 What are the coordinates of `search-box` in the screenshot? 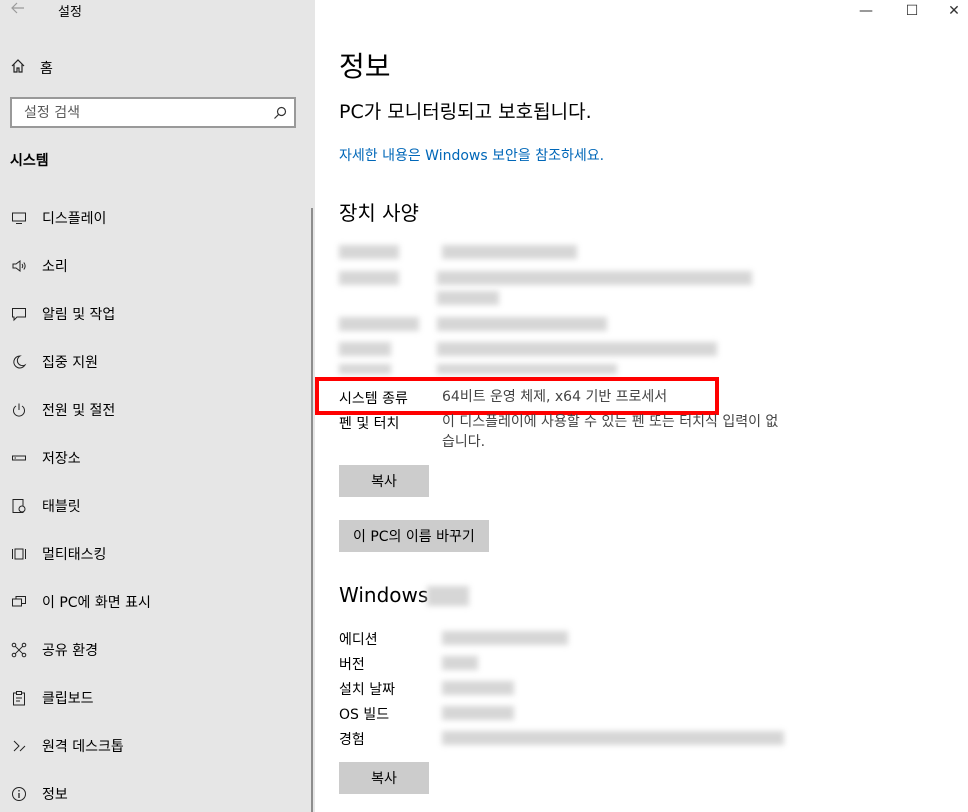 It's located at (153, 112).